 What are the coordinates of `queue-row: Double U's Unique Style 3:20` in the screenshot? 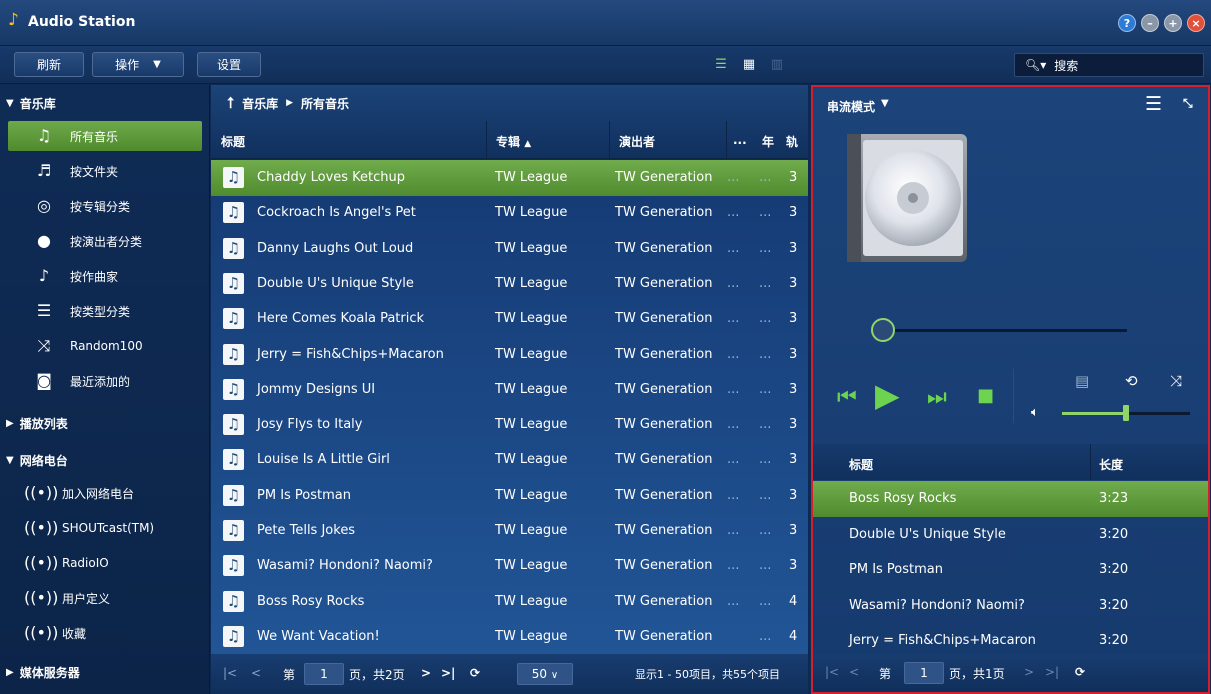 It's located at (1010, 535).